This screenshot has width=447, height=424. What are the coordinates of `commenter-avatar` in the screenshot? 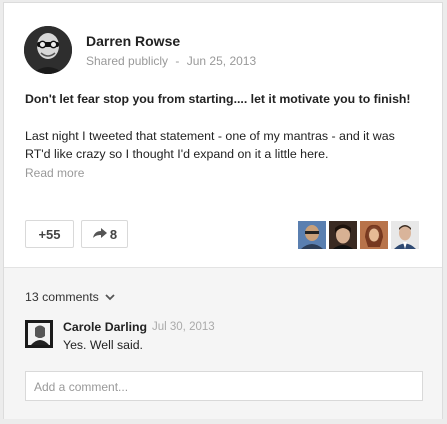 It's located at (39, 334).